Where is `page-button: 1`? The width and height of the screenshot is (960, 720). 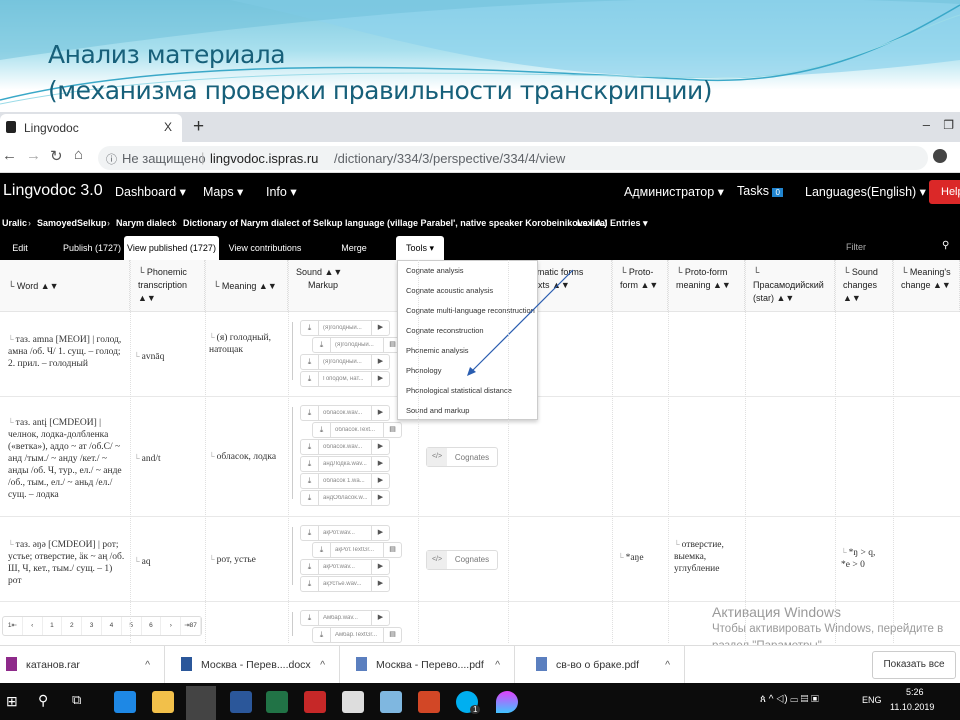
page-button: 1 is located at coordinates (53, 626).